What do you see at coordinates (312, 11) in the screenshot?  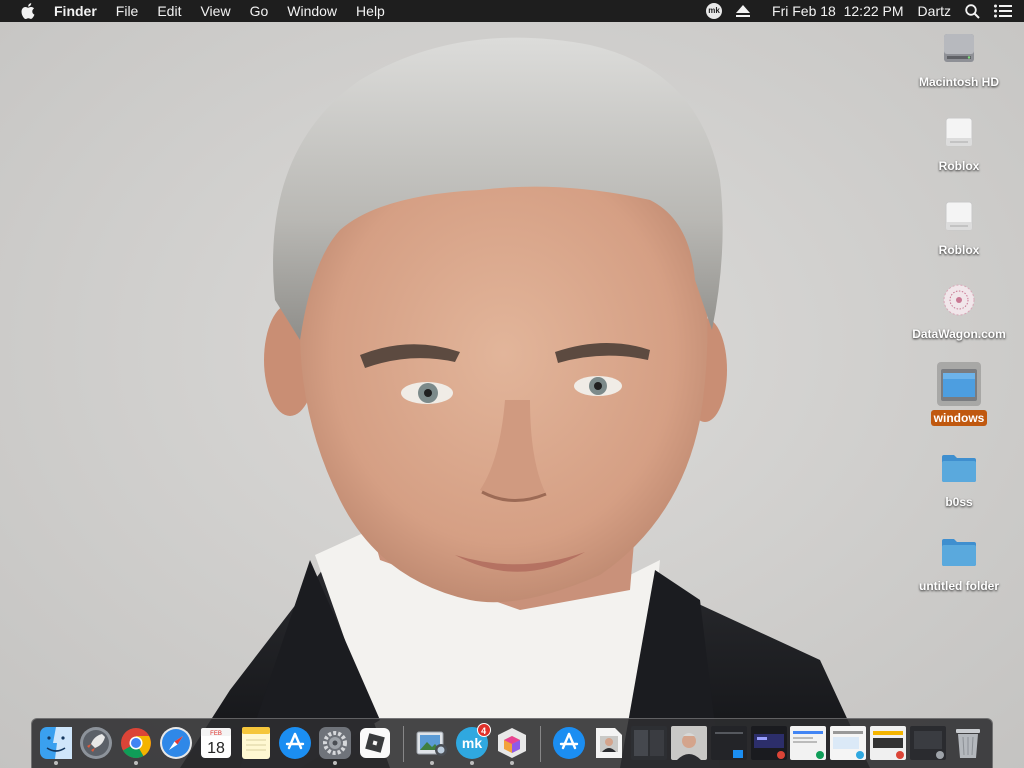 I see `menu-window: Window` at bounding box center [312, 11].